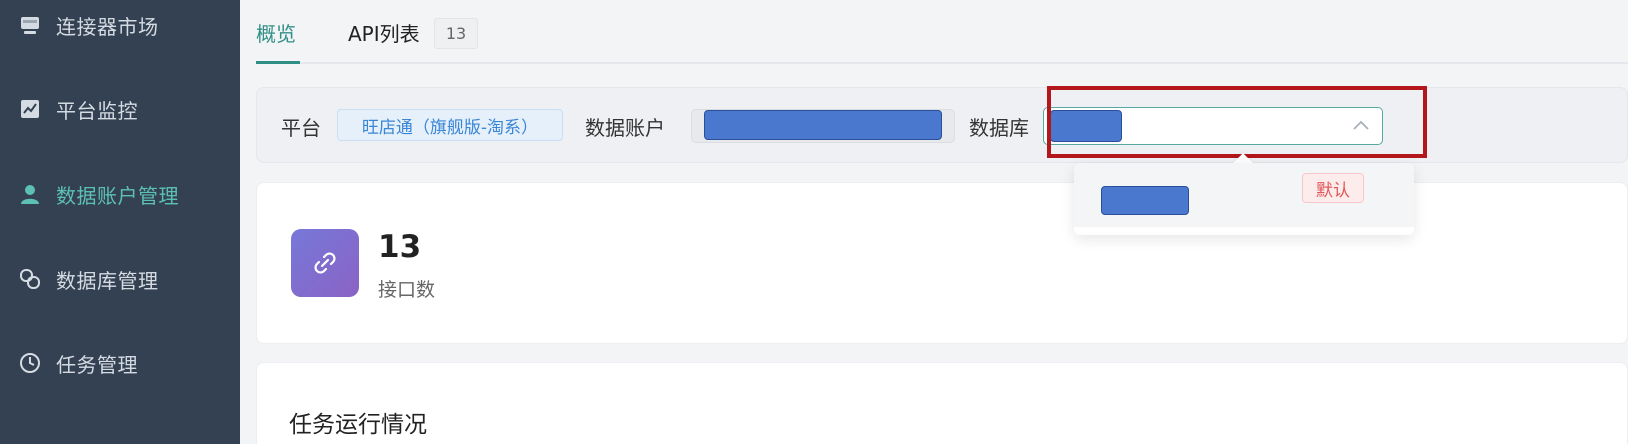  I want to click on redacted-account-value, so click(823, 125).